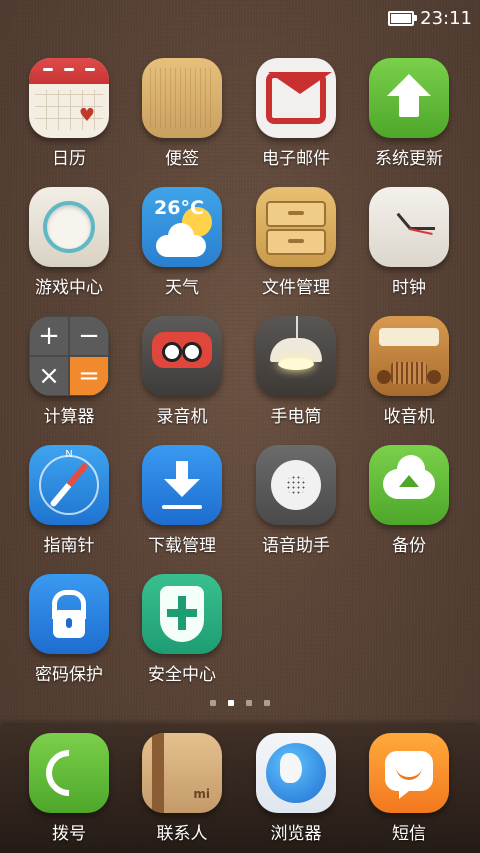  I want to click on game-center-icon, so click(69, 227).